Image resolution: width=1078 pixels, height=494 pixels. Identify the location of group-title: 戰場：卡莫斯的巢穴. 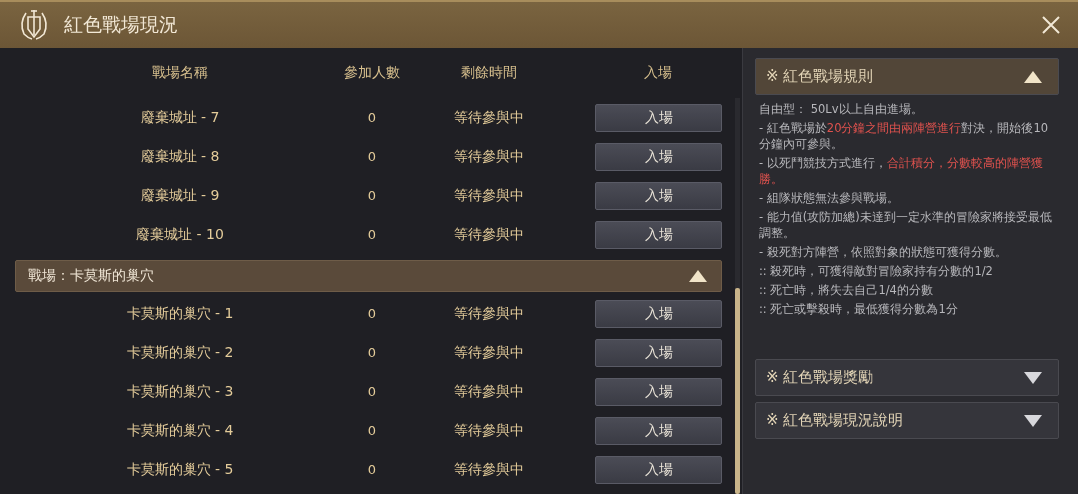
(91, 276).